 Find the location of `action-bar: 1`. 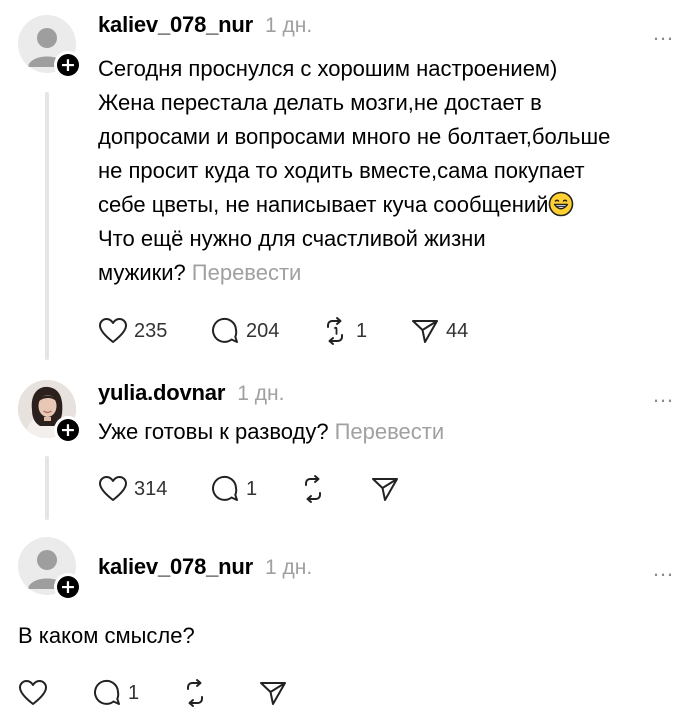

action-bar: 1 is located at coordinates (153, 693).